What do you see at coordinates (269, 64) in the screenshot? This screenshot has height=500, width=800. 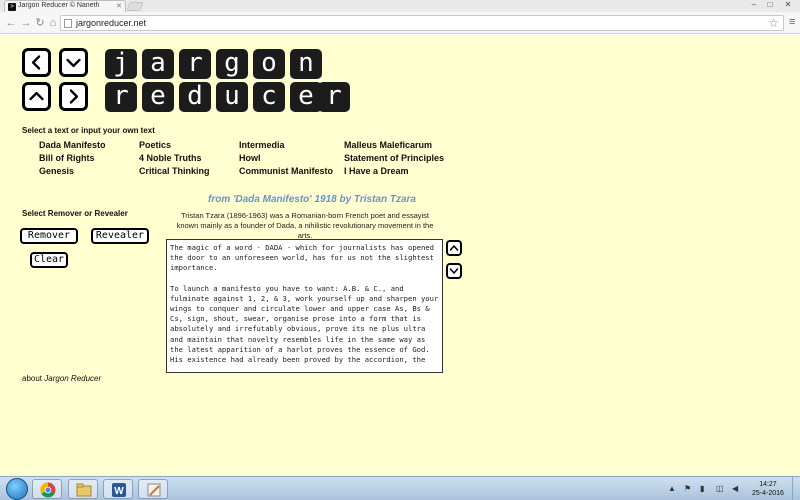 I see `logo-tile: o` at bounding box center [269, 64].